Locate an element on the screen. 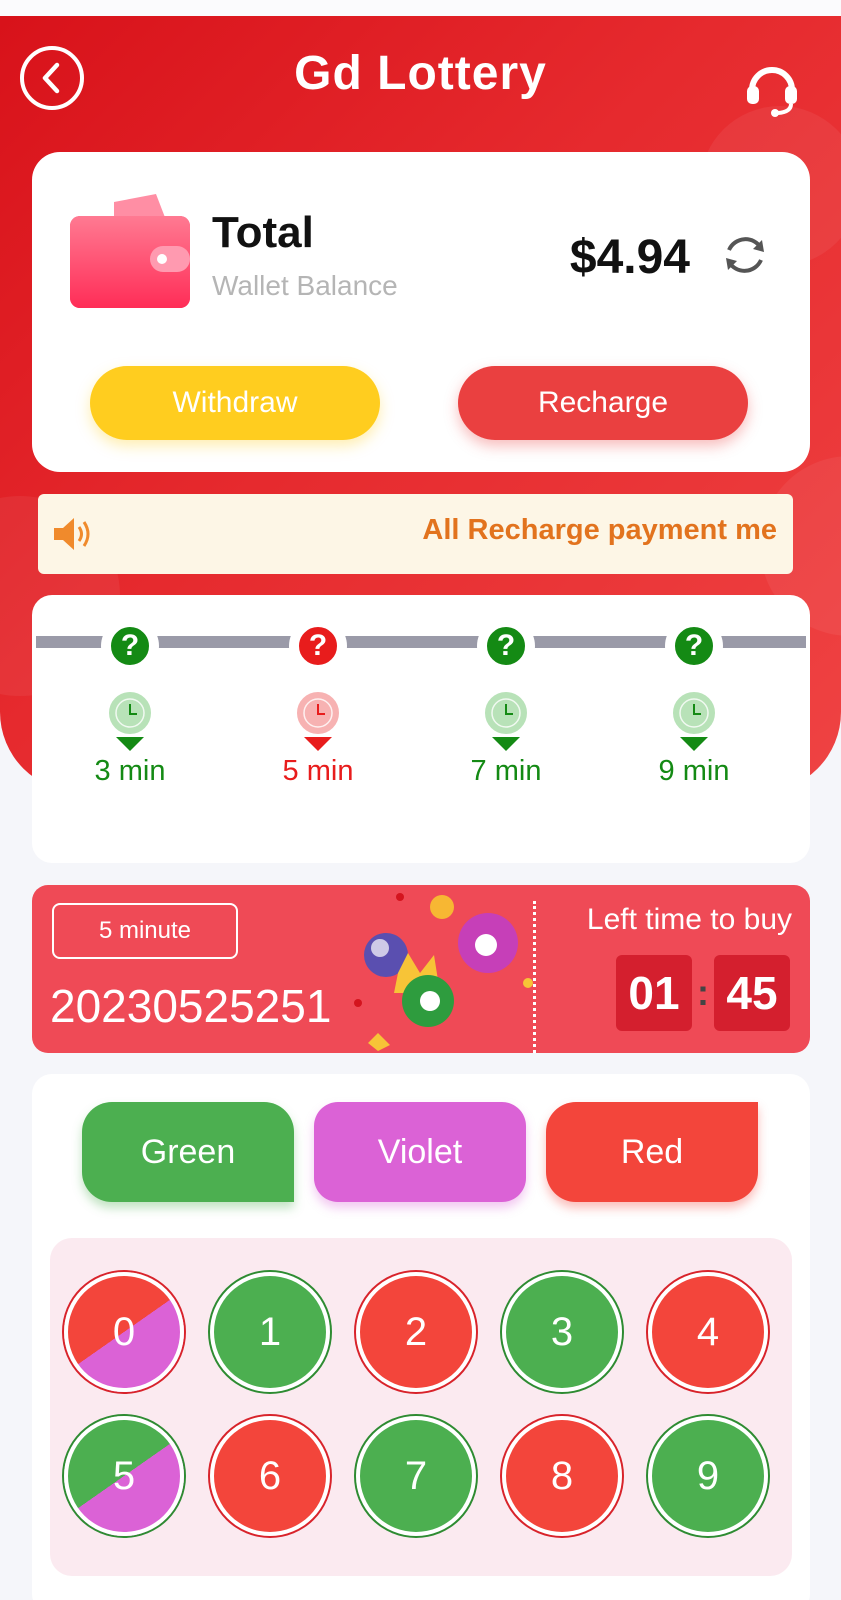  bet-violet-button: Violet is located at coordinates (420, 1152).